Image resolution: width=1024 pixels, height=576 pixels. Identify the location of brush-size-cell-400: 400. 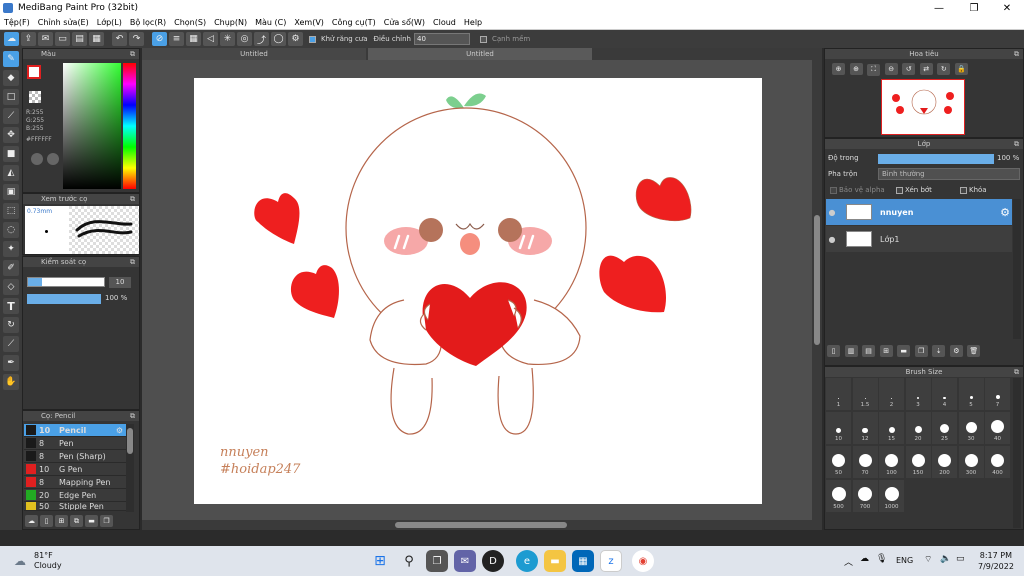
(997, 462).